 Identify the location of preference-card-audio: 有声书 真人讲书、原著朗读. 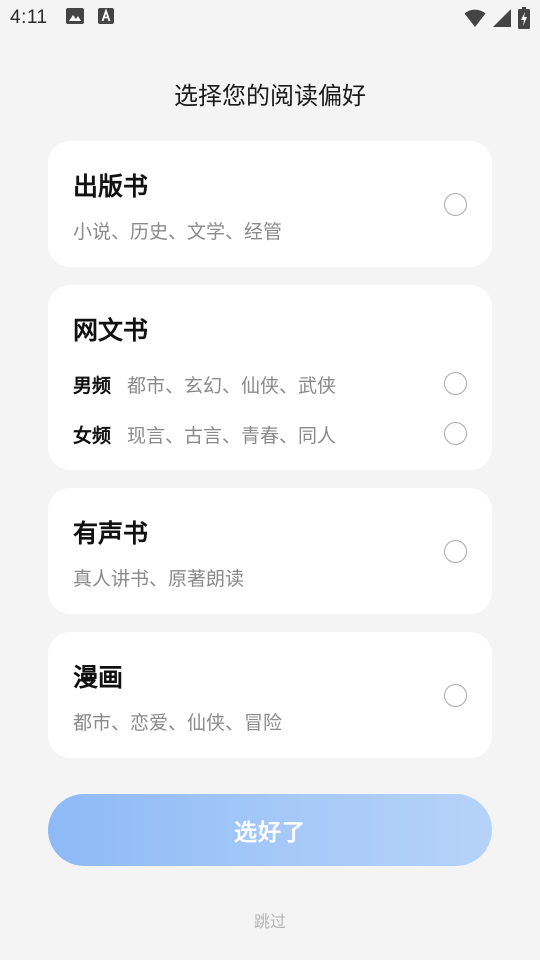
(270, 551).